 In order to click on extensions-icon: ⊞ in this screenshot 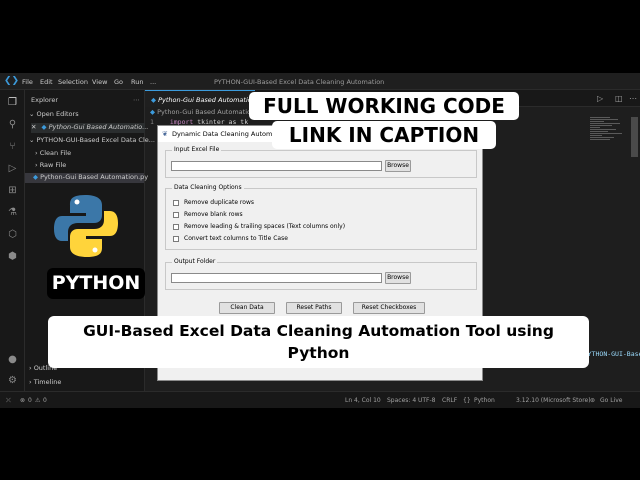, I will do `click(12, 190)`.